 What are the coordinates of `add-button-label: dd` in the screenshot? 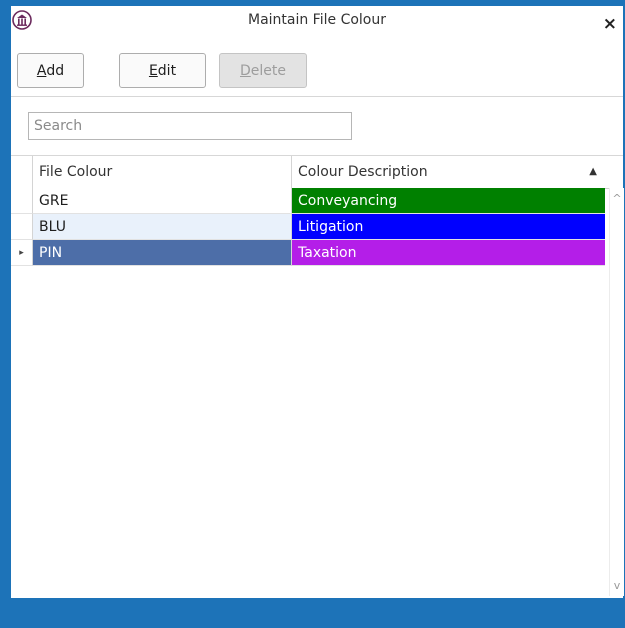 It's located at (55, 70).